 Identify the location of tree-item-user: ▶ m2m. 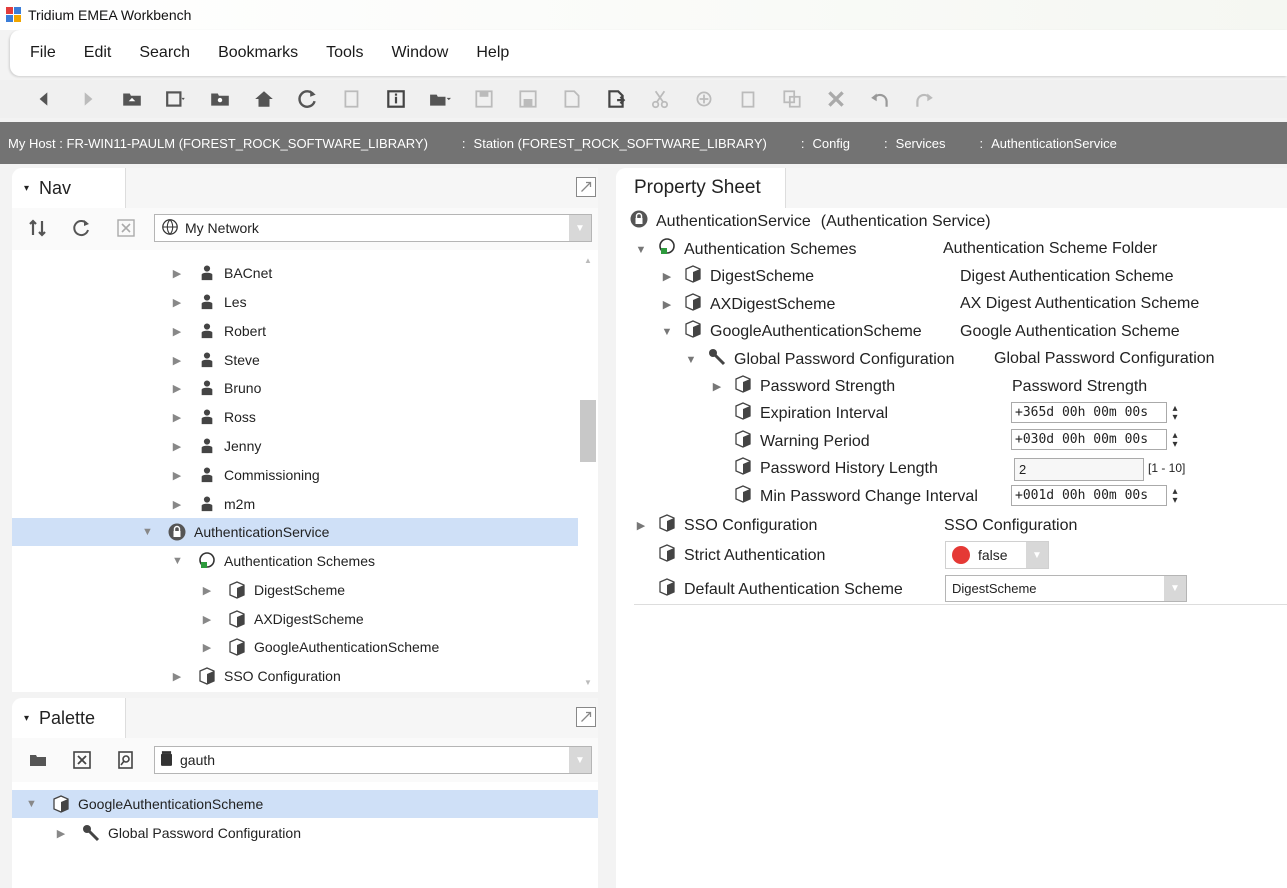
(213, 504).